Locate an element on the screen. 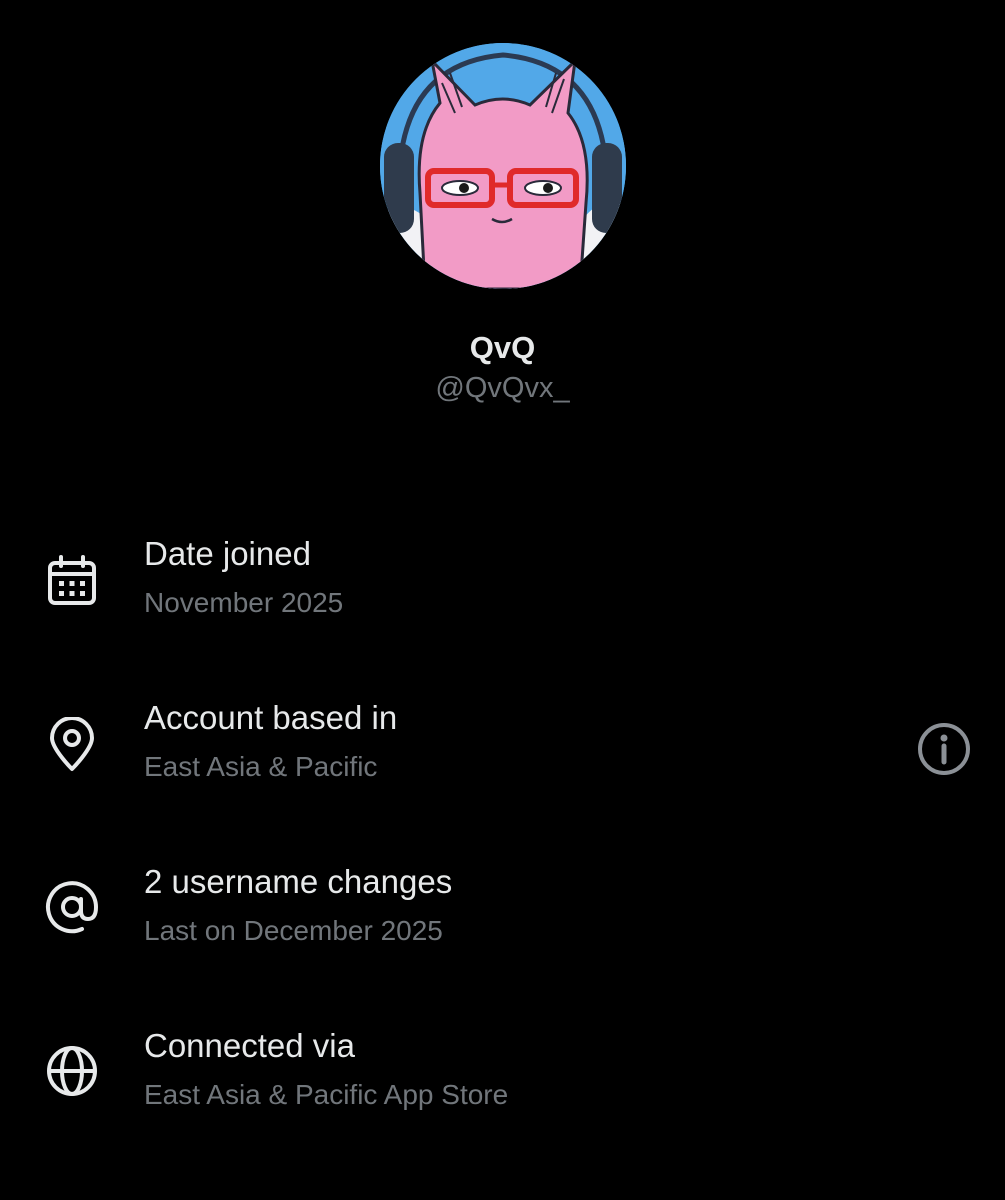 This screenshot has height=1200, width=1005. connected-via-value: East Asia & Pacific App Store is located at coordinates (326, 1094).